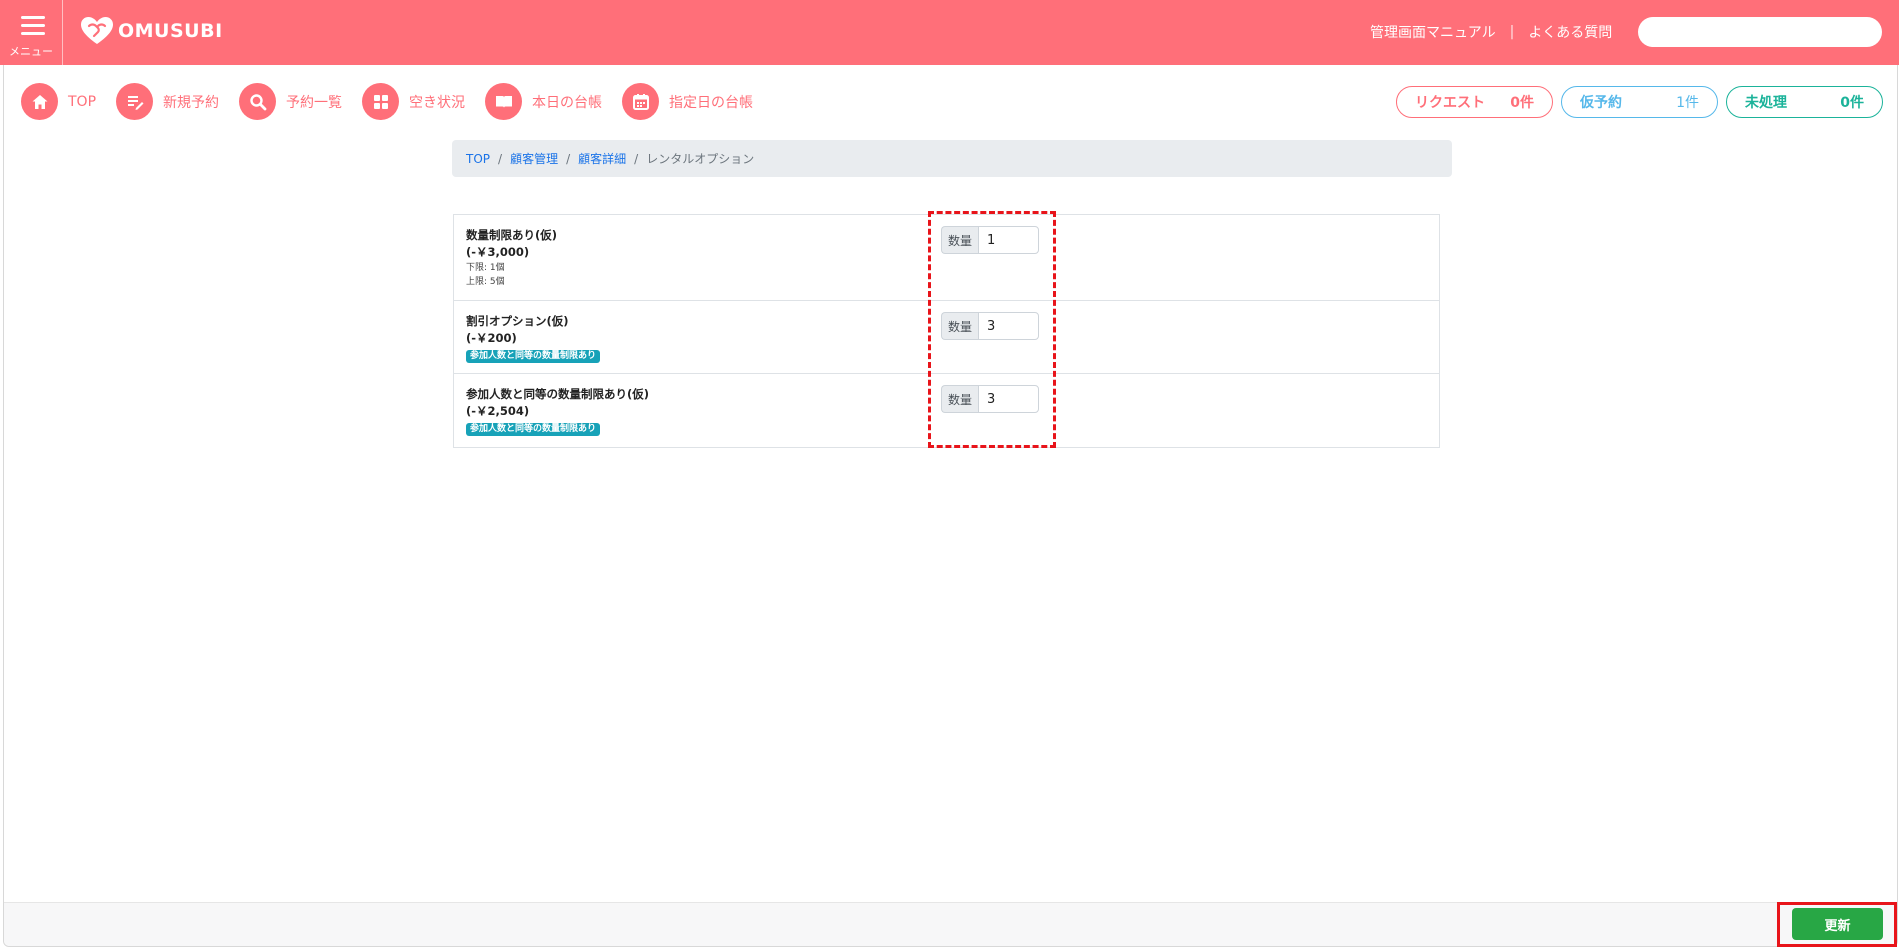 This screenshot has height=951, width=1899. I want to click on nav-item-label: 予約一覧, so click(314, 102).